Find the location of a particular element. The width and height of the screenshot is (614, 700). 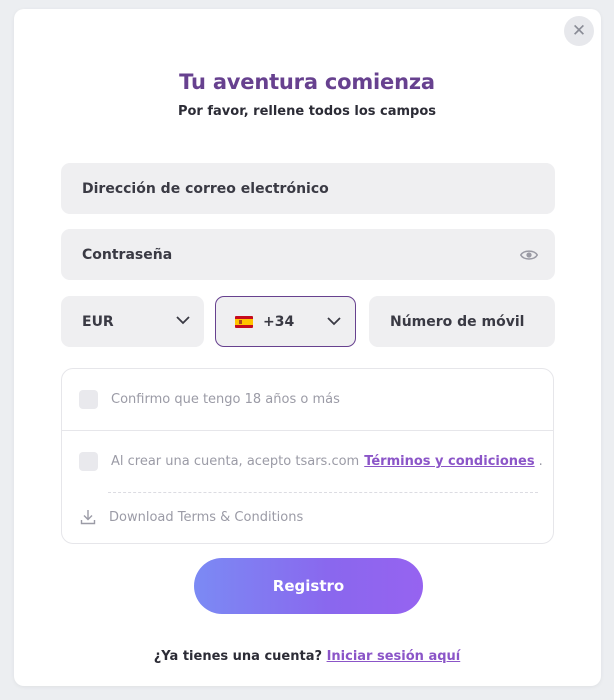

email-placeholder: Dirección de correo electrónico is located at coordinates (205, 188).